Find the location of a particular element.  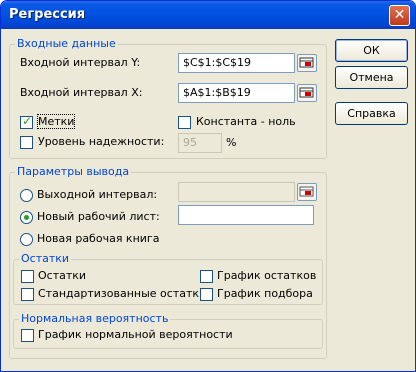

line-fit-plots-label: График подбора is located at coordinates (265, 293).